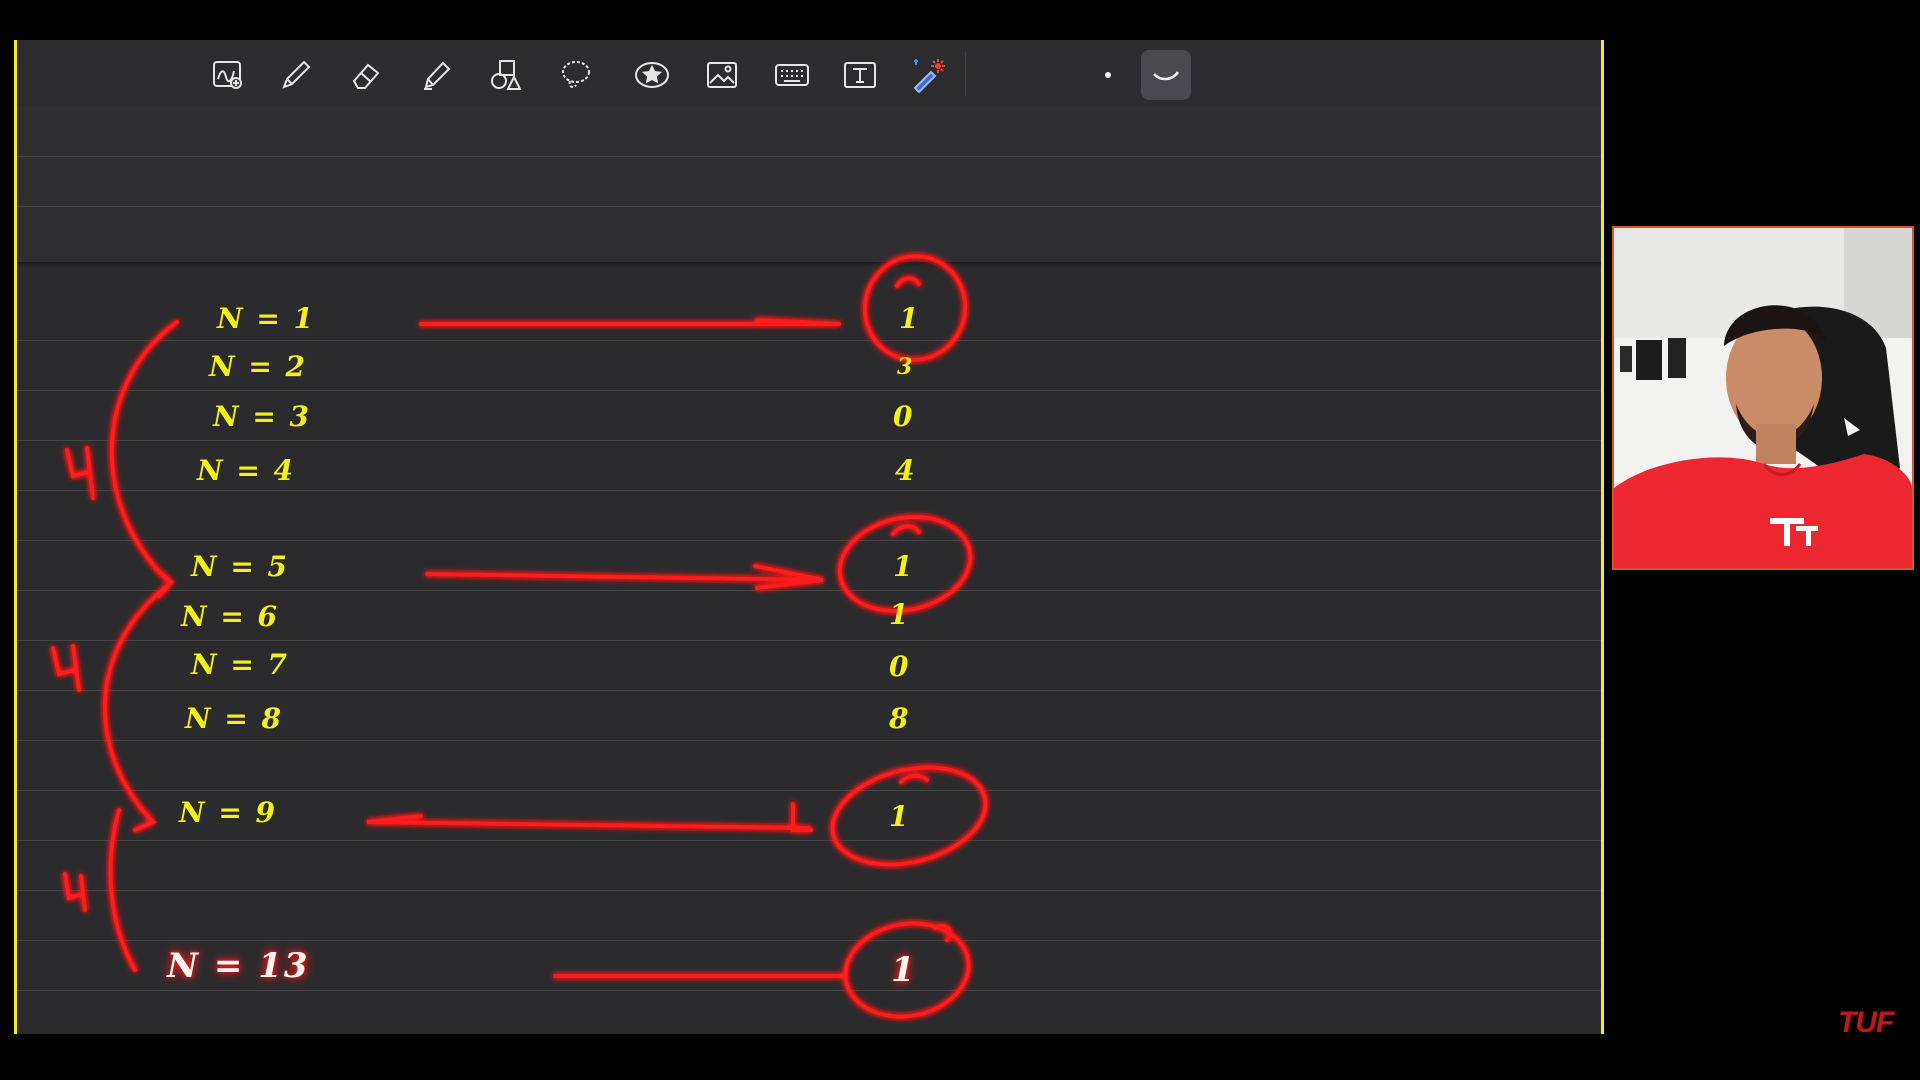  What do you see at coordinates (589, 817) in the screenshot?
I see `arrow-n9` at bounding box center [589, 817].